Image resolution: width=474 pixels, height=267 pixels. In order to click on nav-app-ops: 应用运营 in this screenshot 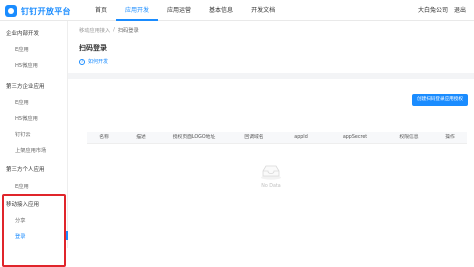, I will do `click(179, 10)`.